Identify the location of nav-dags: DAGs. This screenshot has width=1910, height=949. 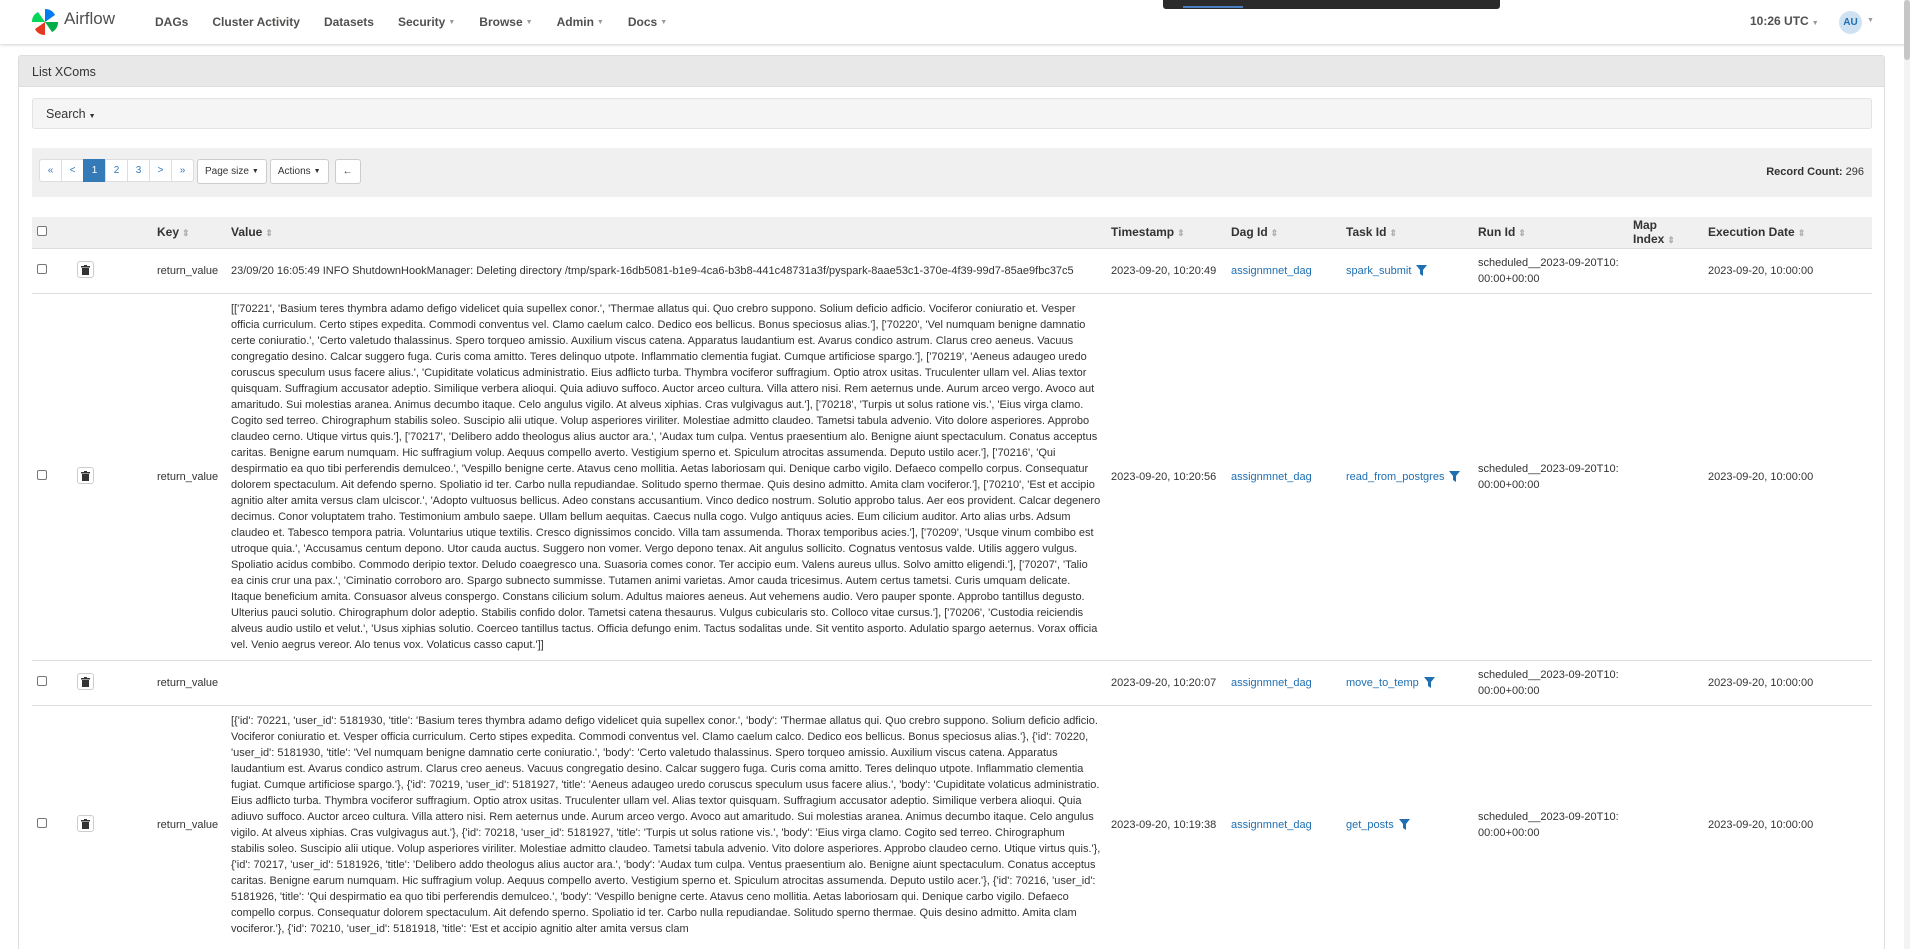
(171, 22).